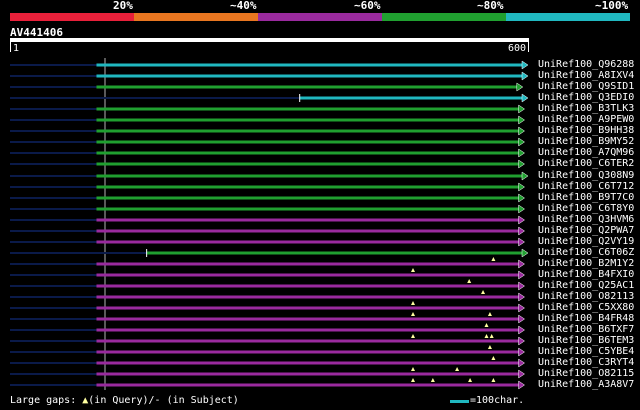 This screenshot has height=410, width=640. I want to click on hit-label: UniRef100_Q3EDI0, so click(586, 97).